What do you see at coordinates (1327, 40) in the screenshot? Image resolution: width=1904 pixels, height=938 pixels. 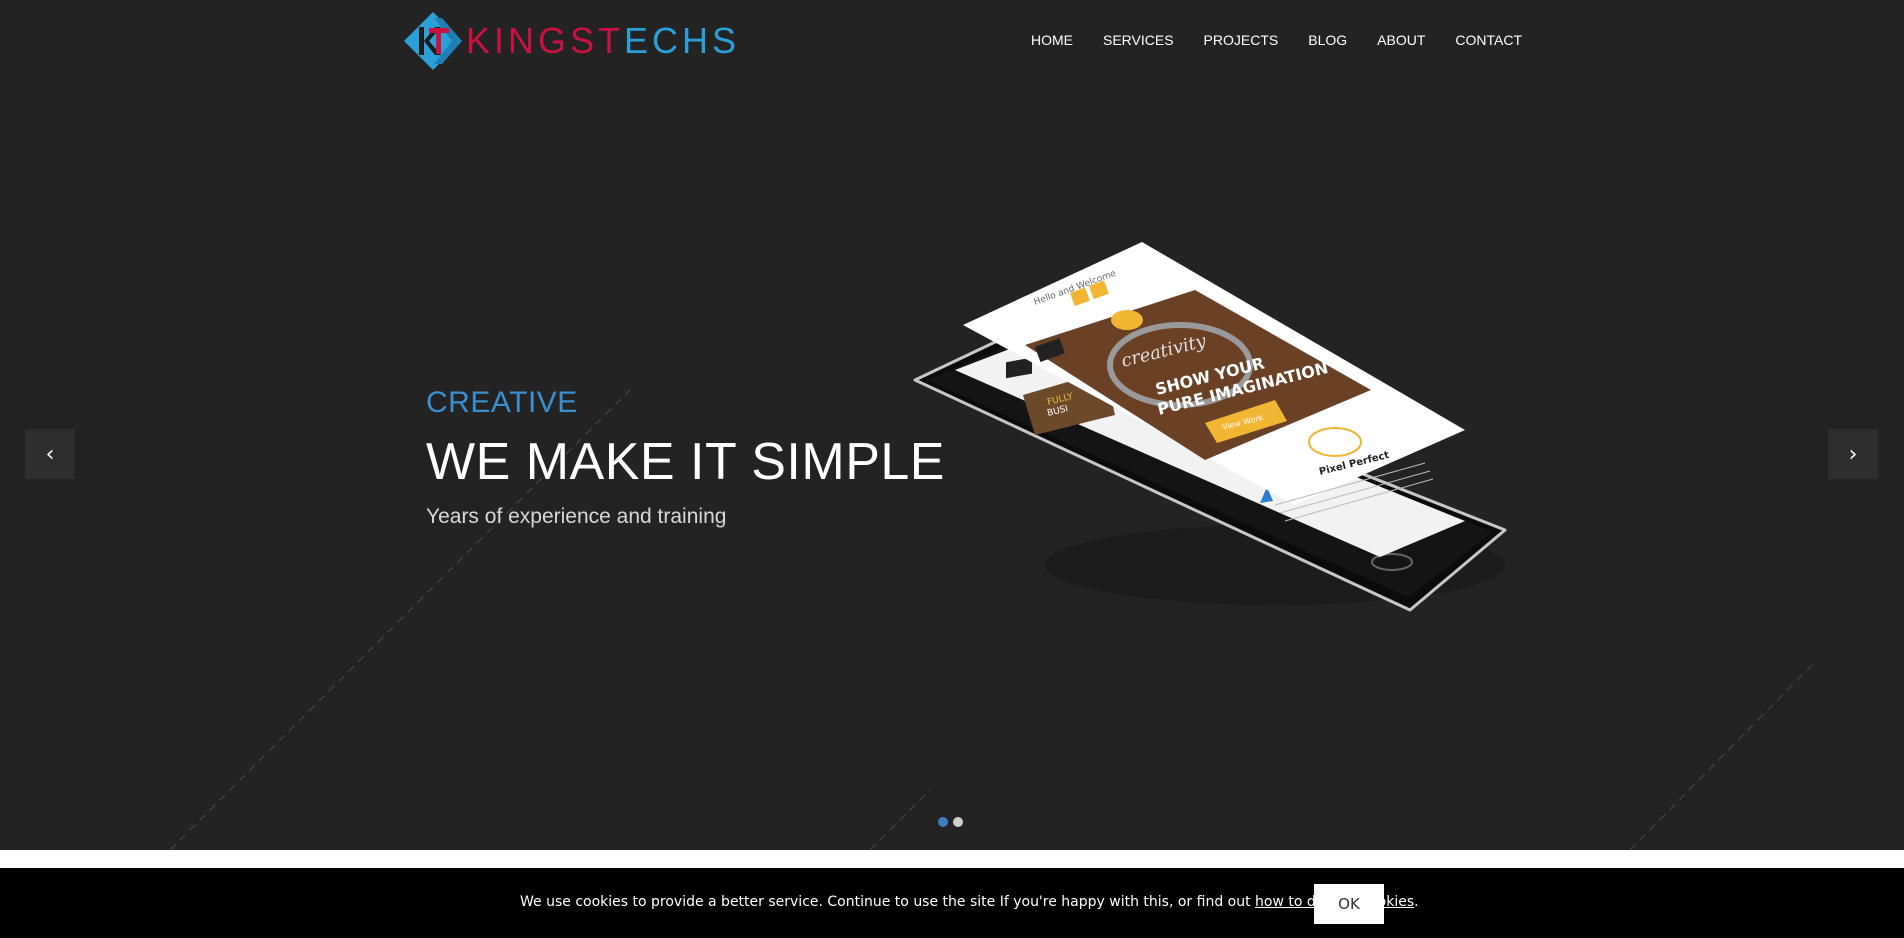 I see `nav-blog: BLOG` at bounding box center [1327, 40].